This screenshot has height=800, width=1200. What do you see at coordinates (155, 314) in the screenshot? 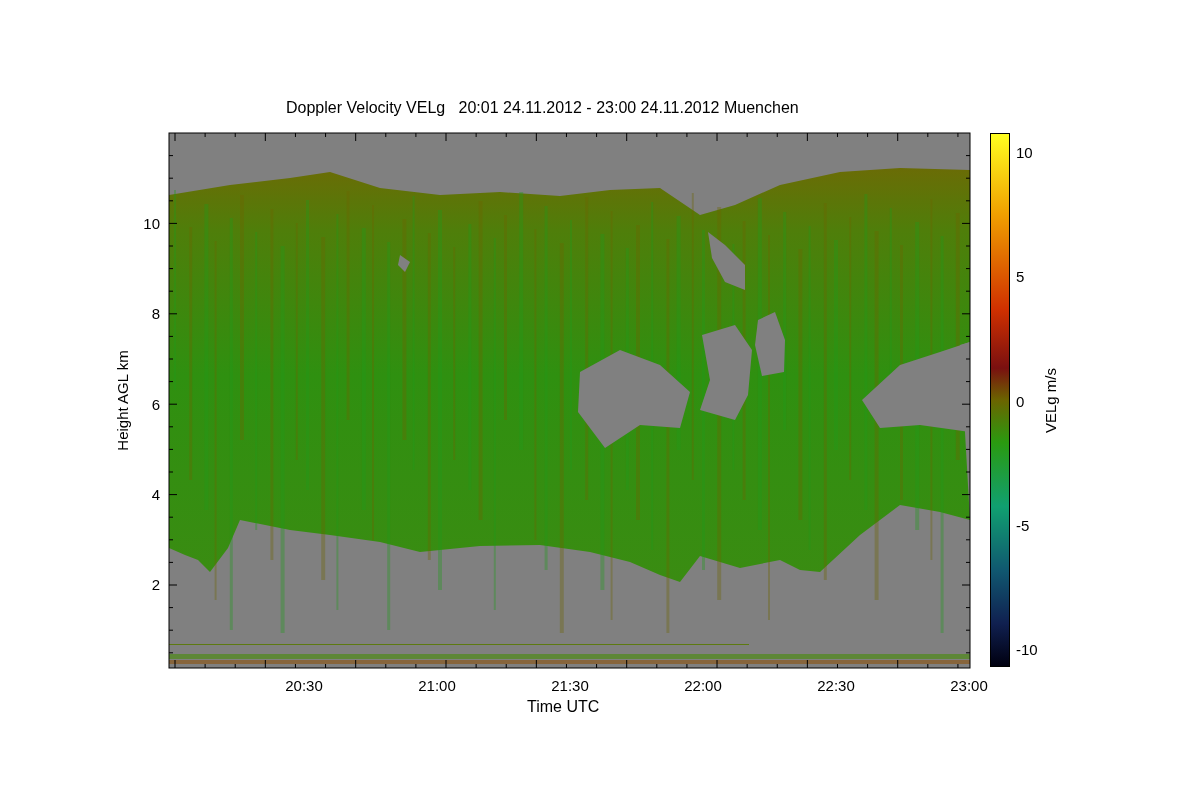
I see `y-tick-label: 8` at bounding box center [155, 314].